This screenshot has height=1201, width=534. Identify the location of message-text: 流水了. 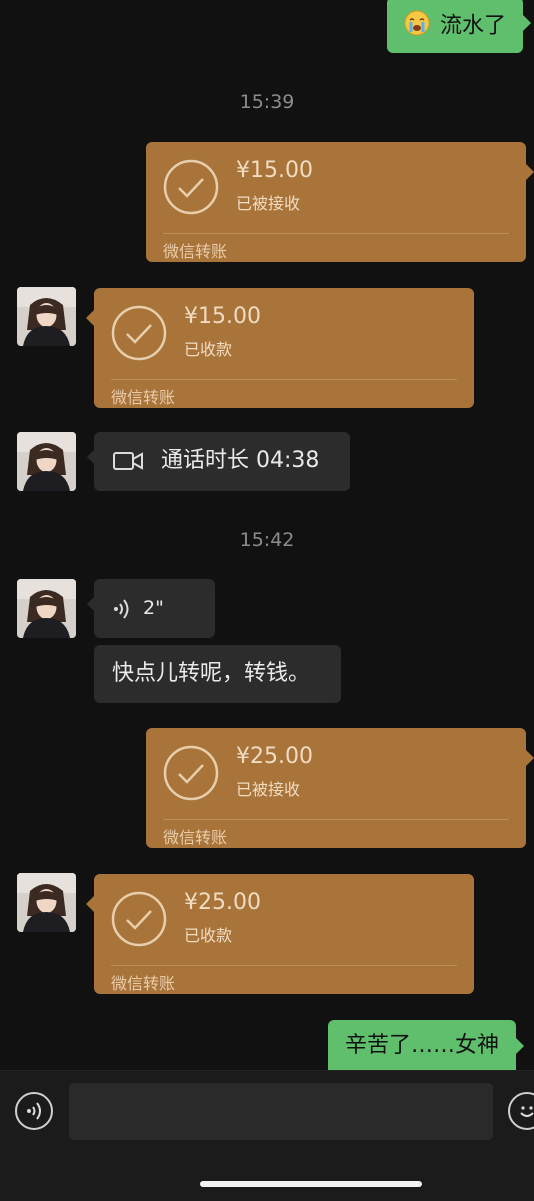
(473, 26).